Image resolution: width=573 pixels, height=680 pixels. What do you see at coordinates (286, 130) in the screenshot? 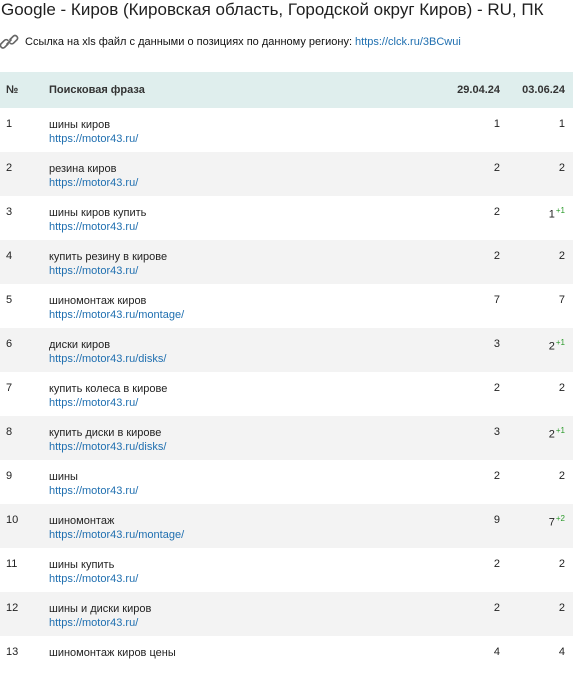
I see `table-row: 1 шины киров https://motor43.ru/1 1` at bounding box center [286, 130].